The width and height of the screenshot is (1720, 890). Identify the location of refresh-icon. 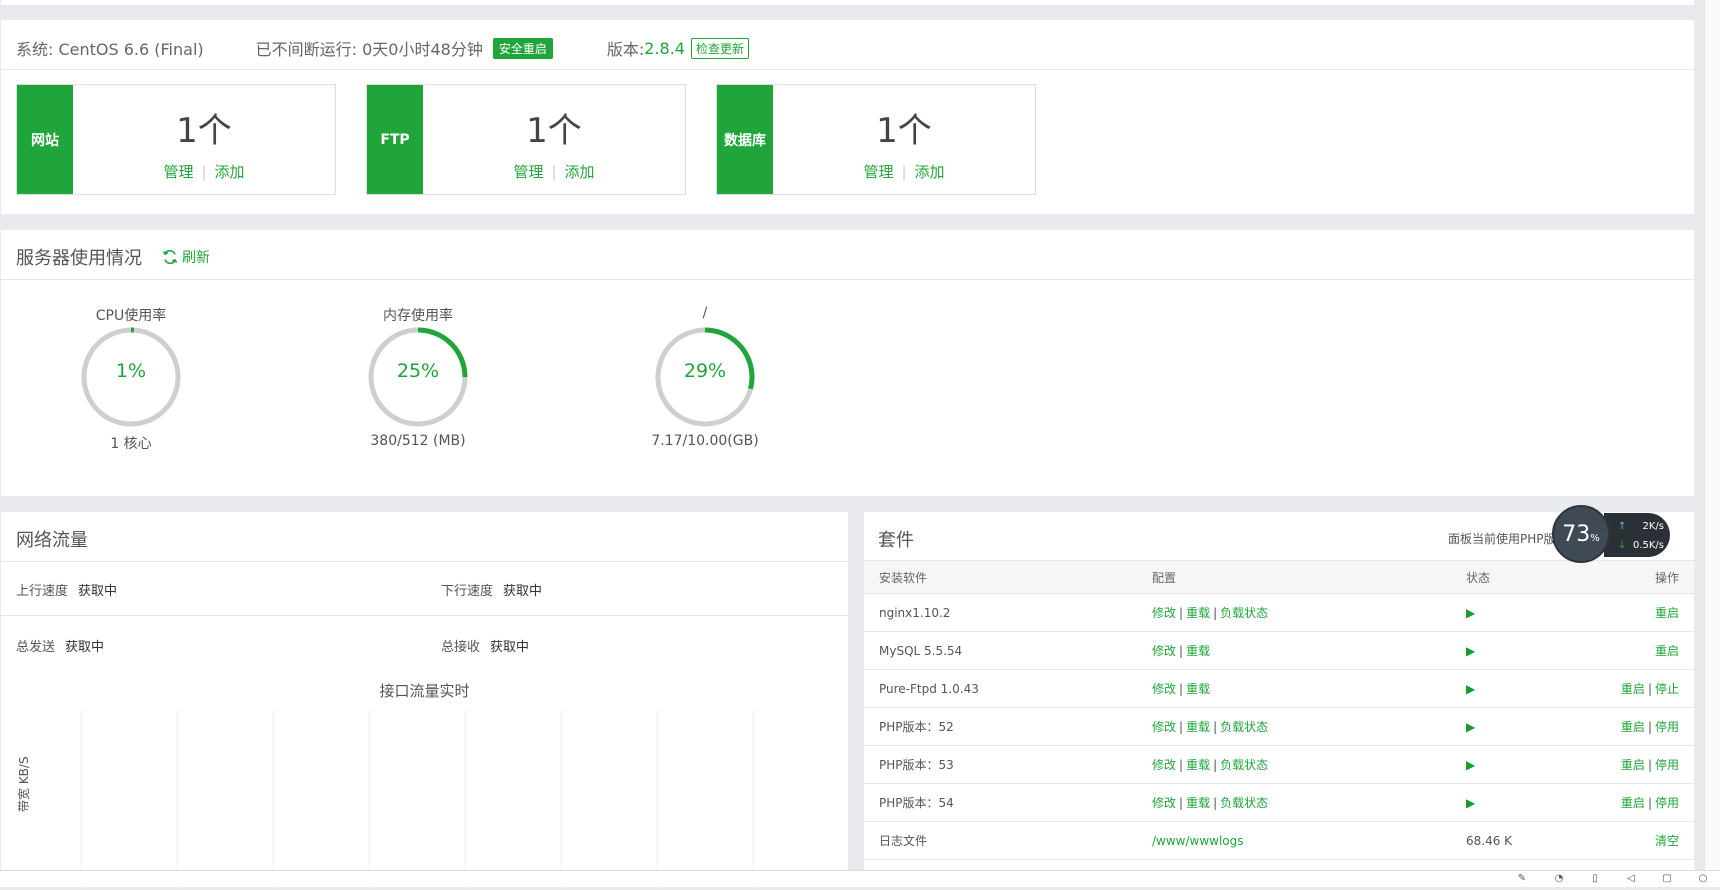
(170, 257).